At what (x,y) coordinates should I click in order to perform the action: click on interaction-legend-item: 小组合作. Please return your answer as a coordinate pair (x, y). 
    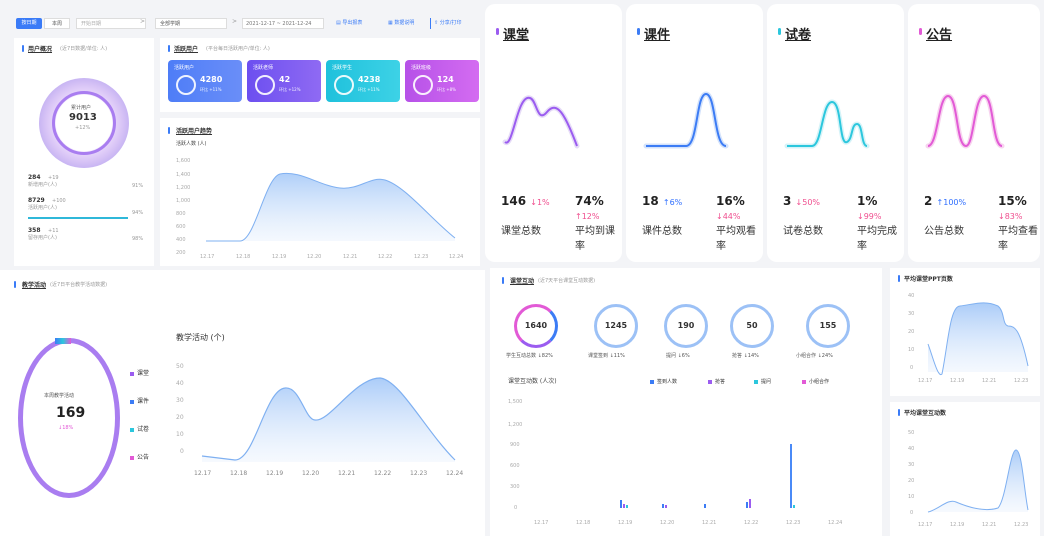
    Looking at the image, I should click on (815, 381).